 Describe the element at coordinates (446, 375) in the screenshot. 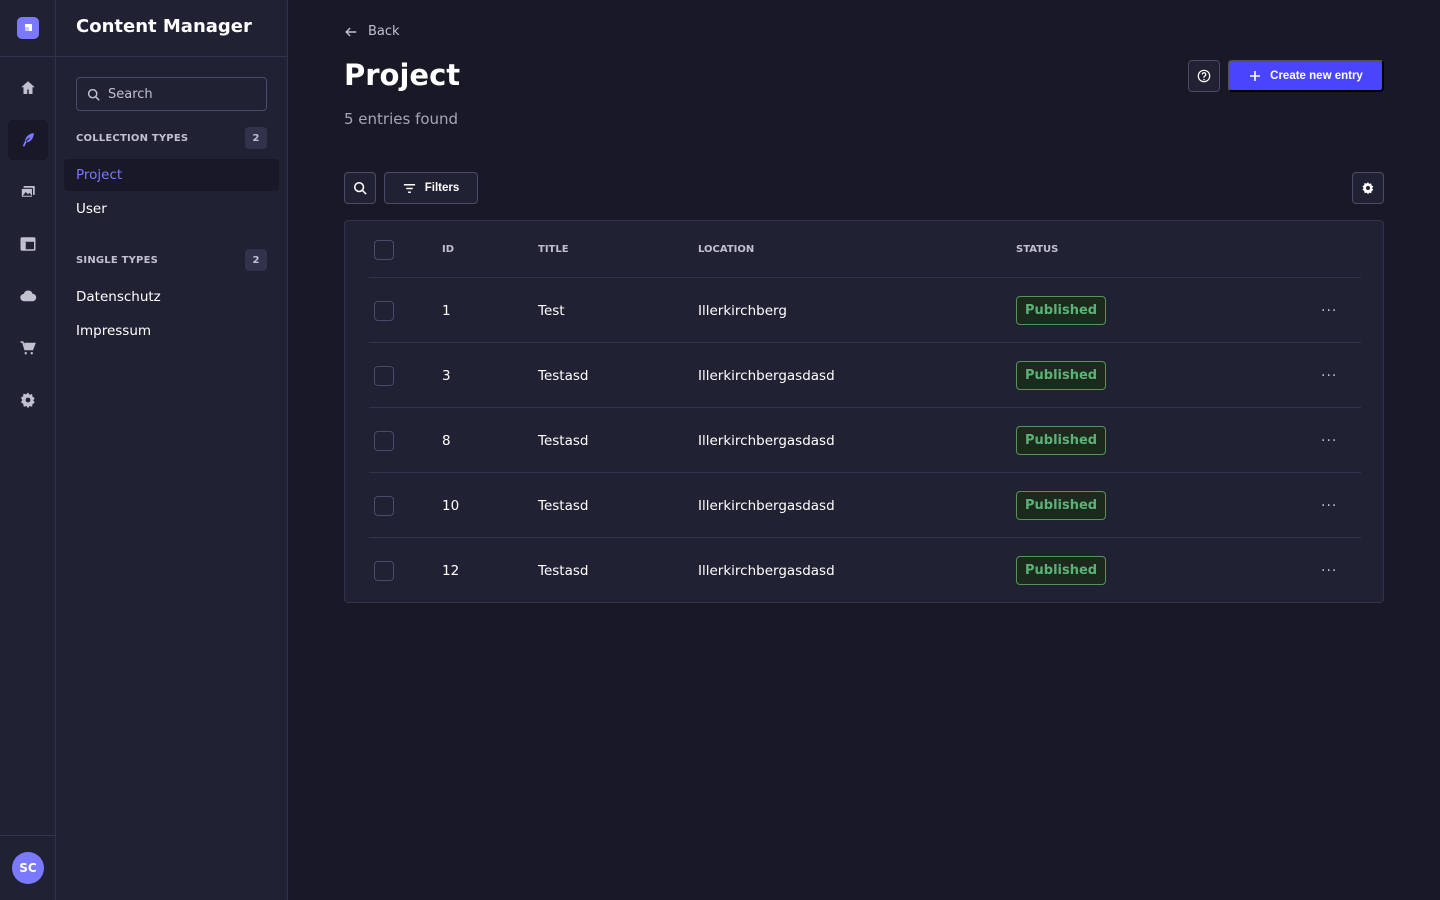

I see `cell-id: 3` at that location.